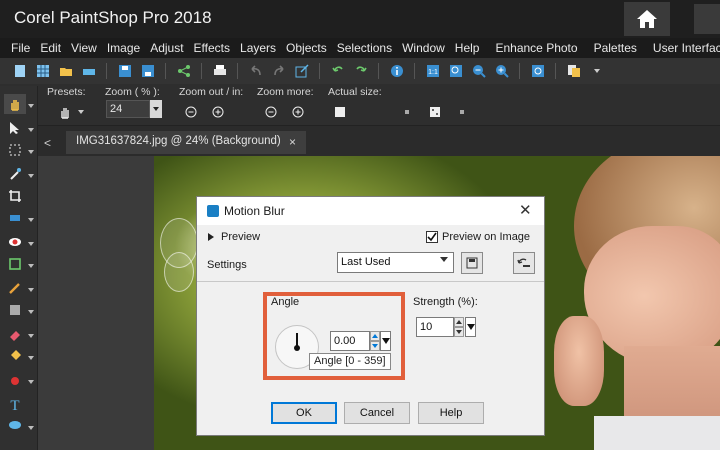 This screenshot has width=720, height=450. Describe the element at coordinates (15, 404) in the screenshot. I see `text-tool: T` at that location.